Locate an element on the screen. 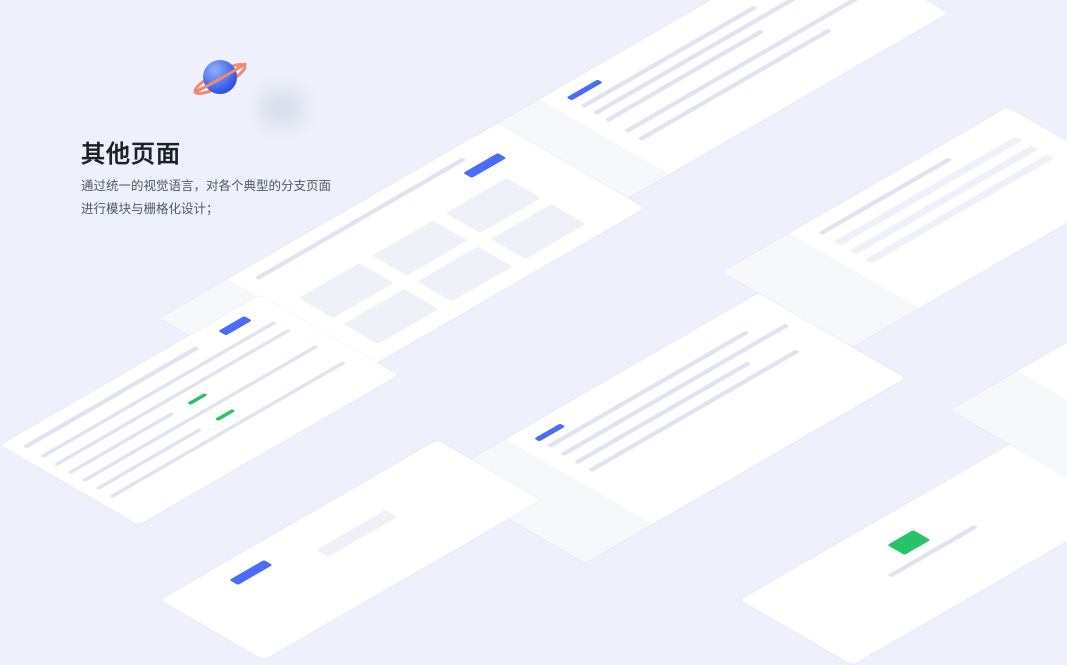 The width and height of the screenshot is (1067, 665). description-line-1: 通过统一的视觉语言，对各个典型的分支页面 is located at coordinates (206, 186).